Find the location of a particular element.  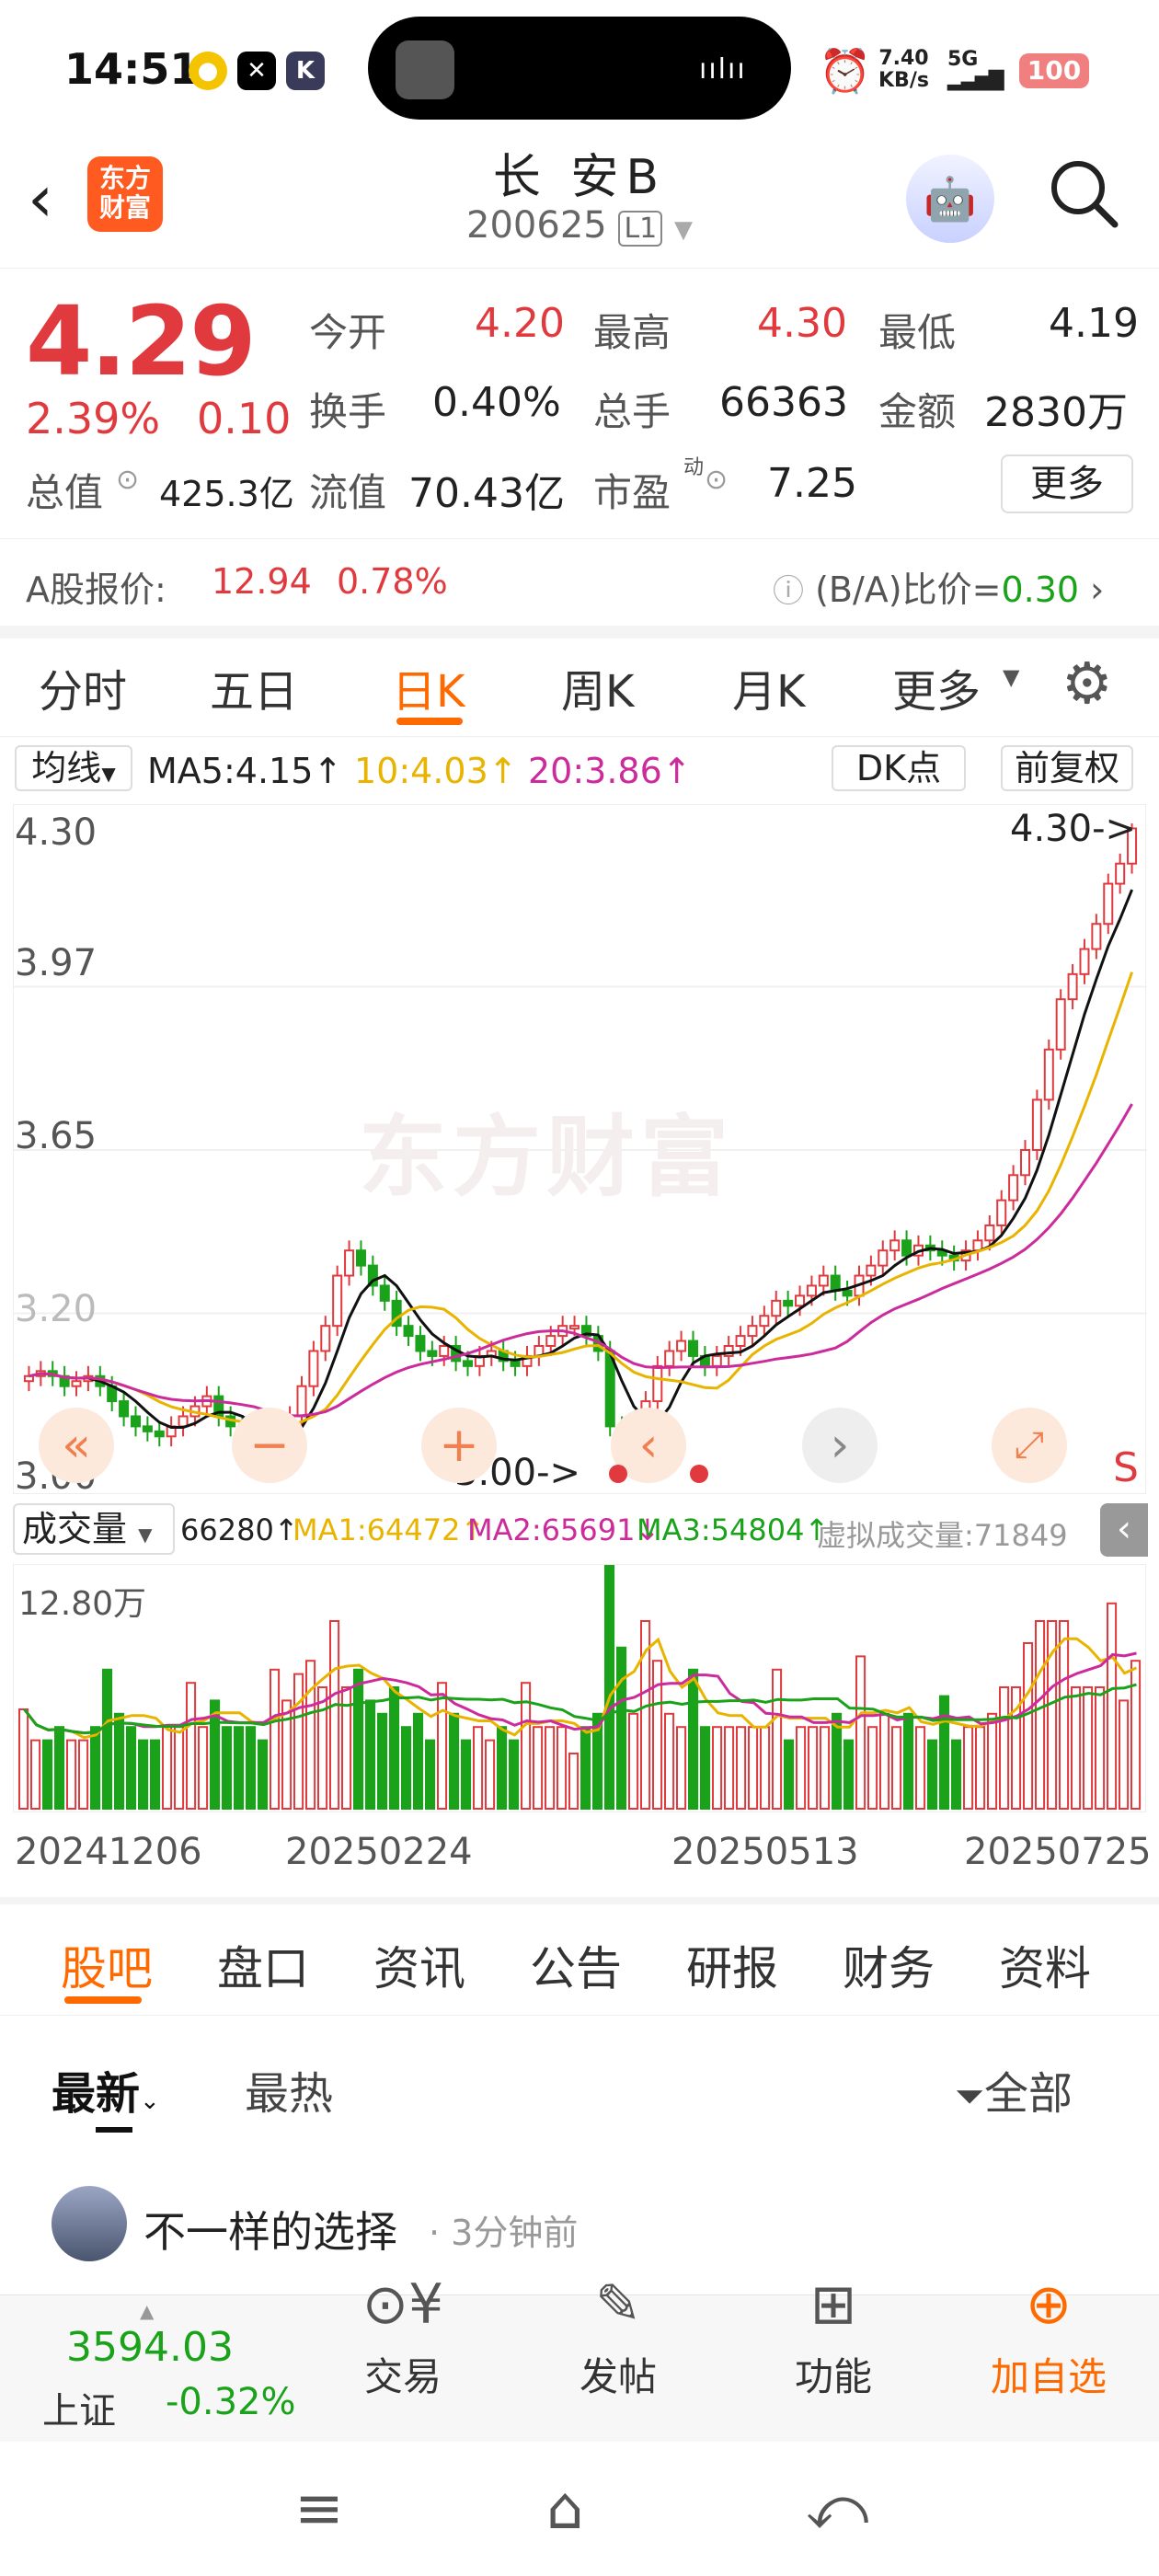

tab-five-day: 五日 is located at coordinates (254, 687).